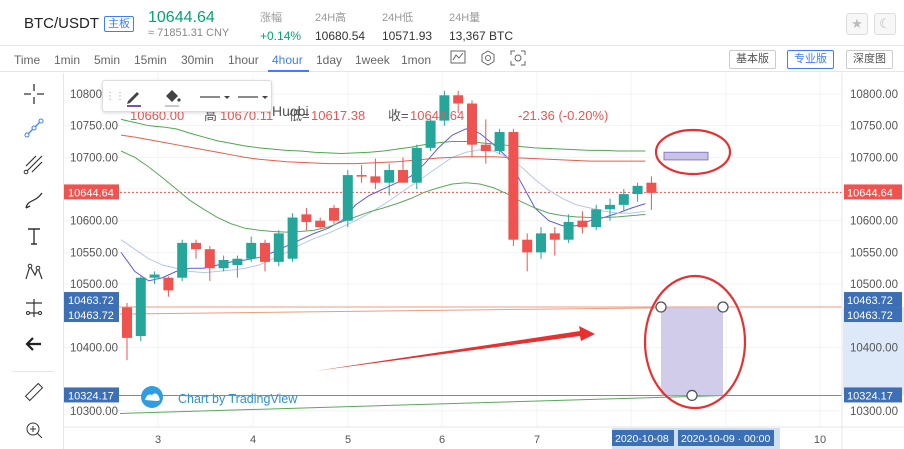  What do you see at coordinates (340, 26) in the screenshot?
I see `stat-high: 24H高 10680.54` at bounding box center [340, 26].